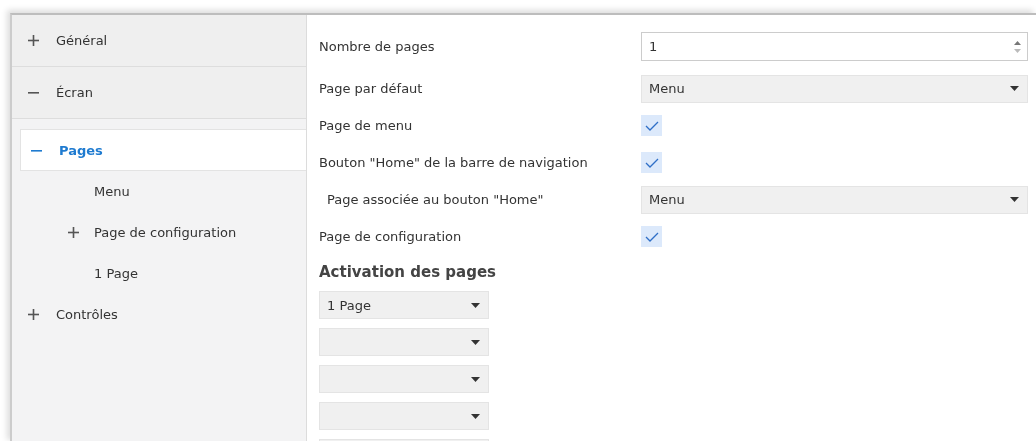  I want to click on tree-item: Page de configuration, so click(159, 232).